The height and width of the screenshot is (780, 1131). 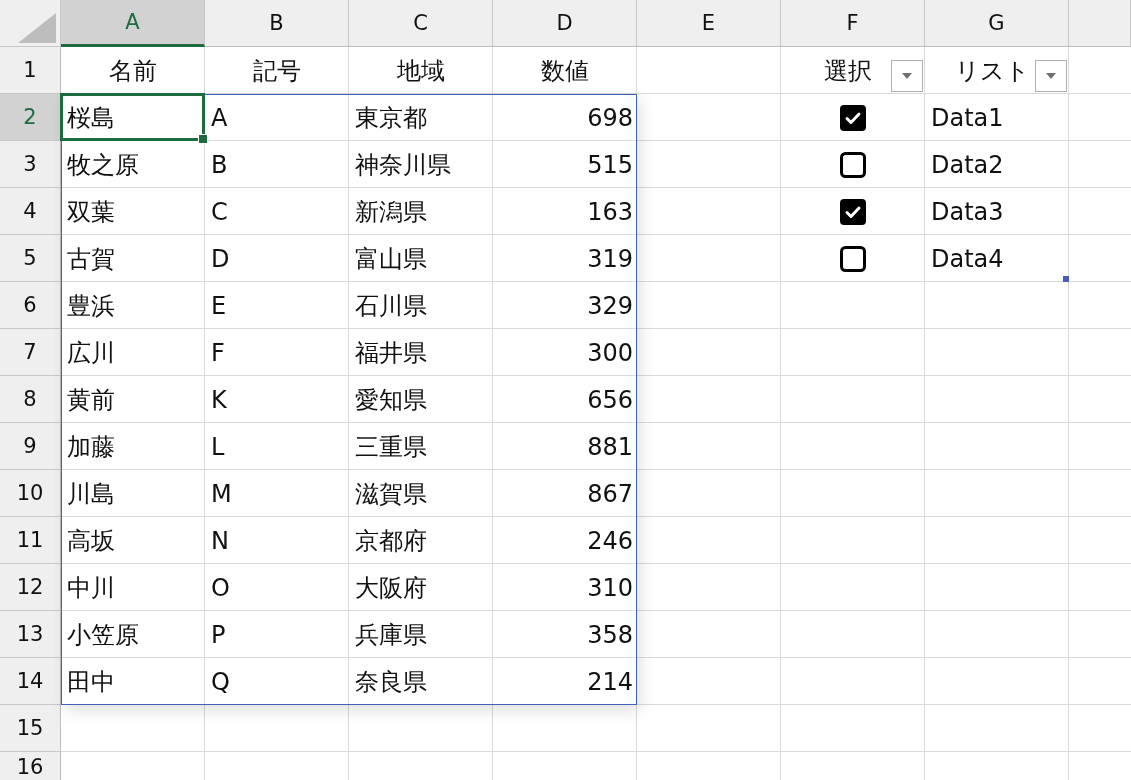 I want to click on table-cell: Data1, so click(x=967, y=117).